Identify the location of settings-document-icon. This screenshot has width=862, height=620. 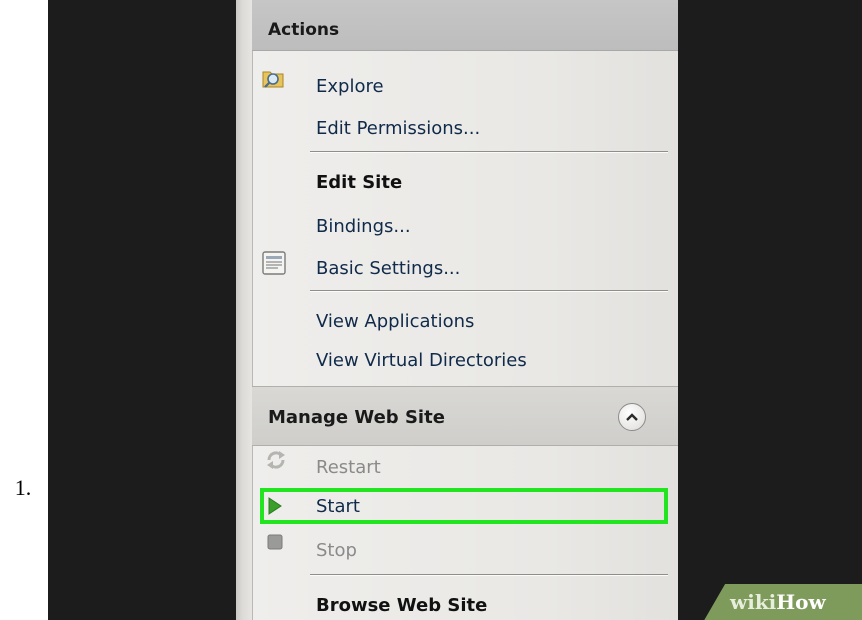
(274, 265).